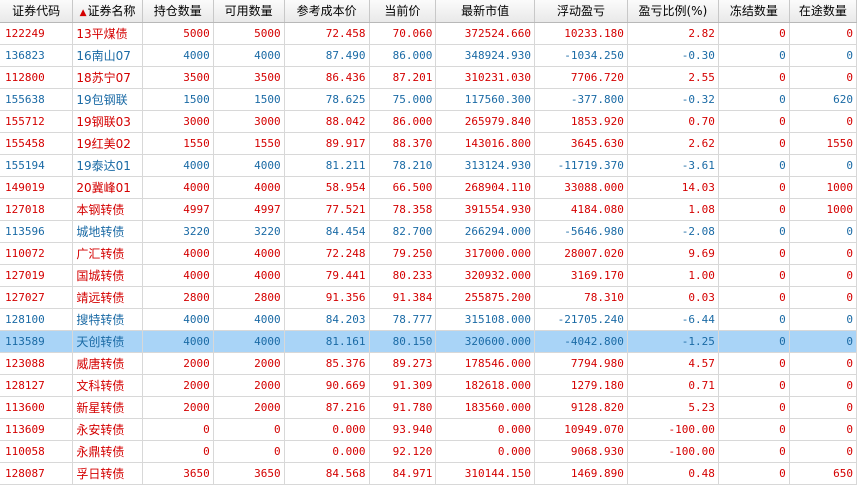 The width and height of the screenshot is (857, 492). Describe the element at coordinates (107, 319) in the screenshot. I see `cell-name: 搜特转债` at that location.